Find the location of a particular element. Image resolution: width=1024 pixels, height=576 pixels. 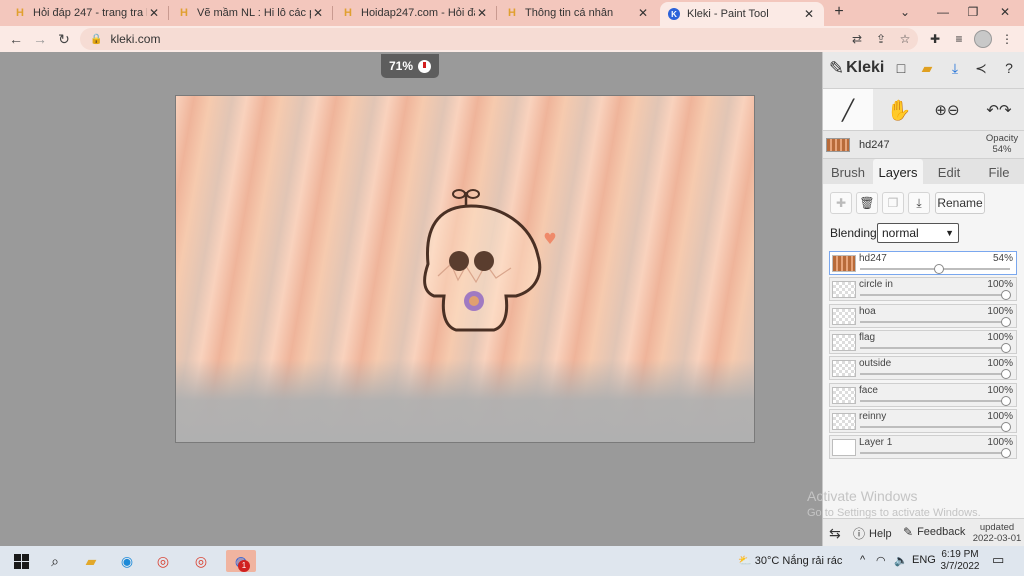

new-tab-button: + is located at coordinates (839, 12).